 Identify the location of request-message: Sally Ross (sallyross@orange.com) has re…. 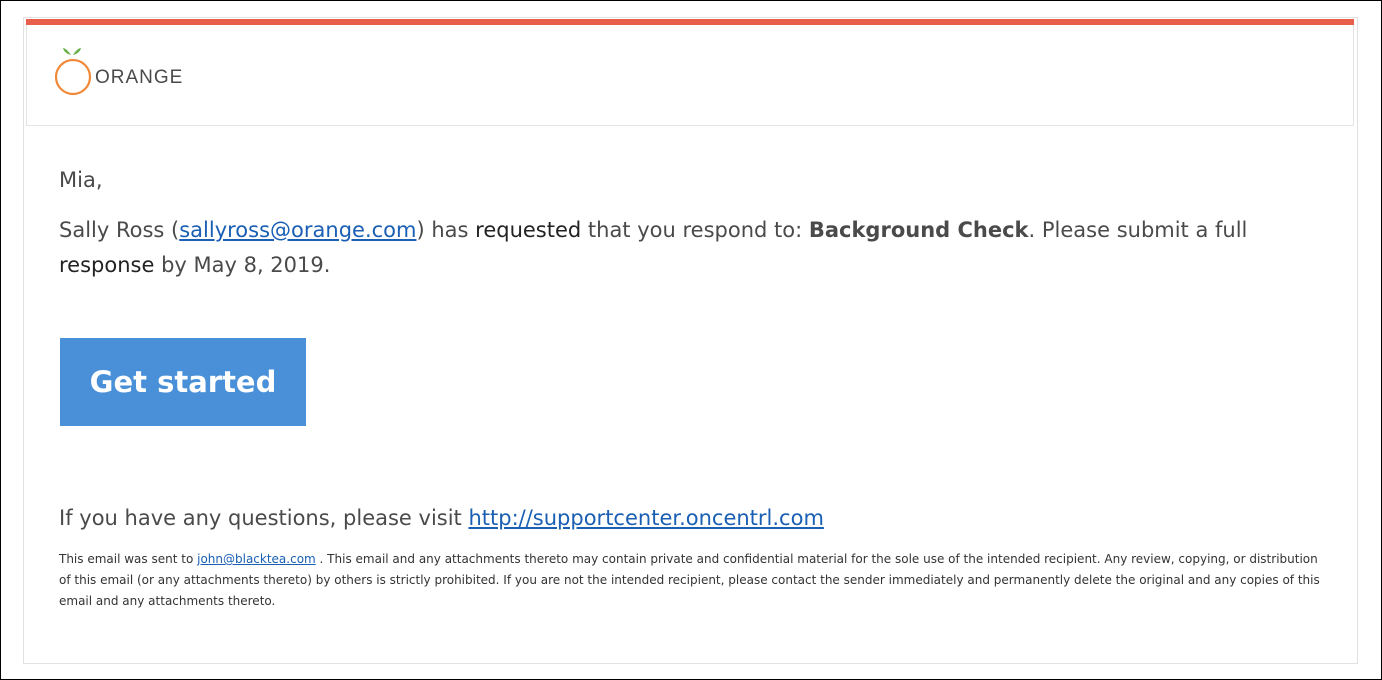
(684, 248).